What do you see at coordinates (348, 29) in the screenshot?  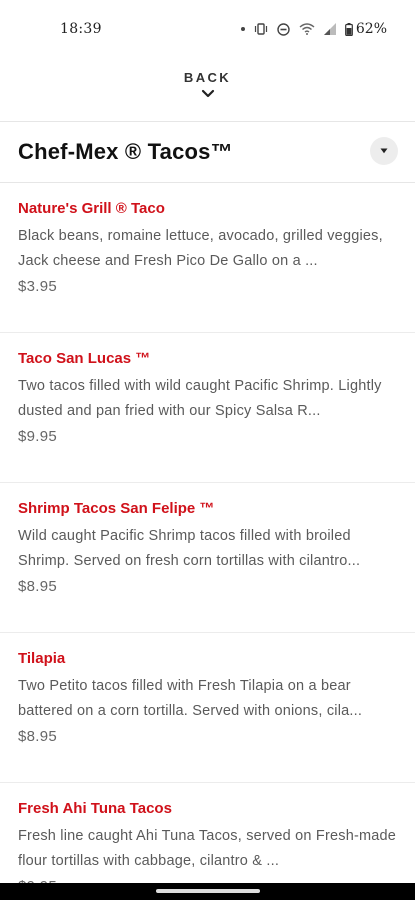 I see `battery-icon` at bounding box center [348, 29].